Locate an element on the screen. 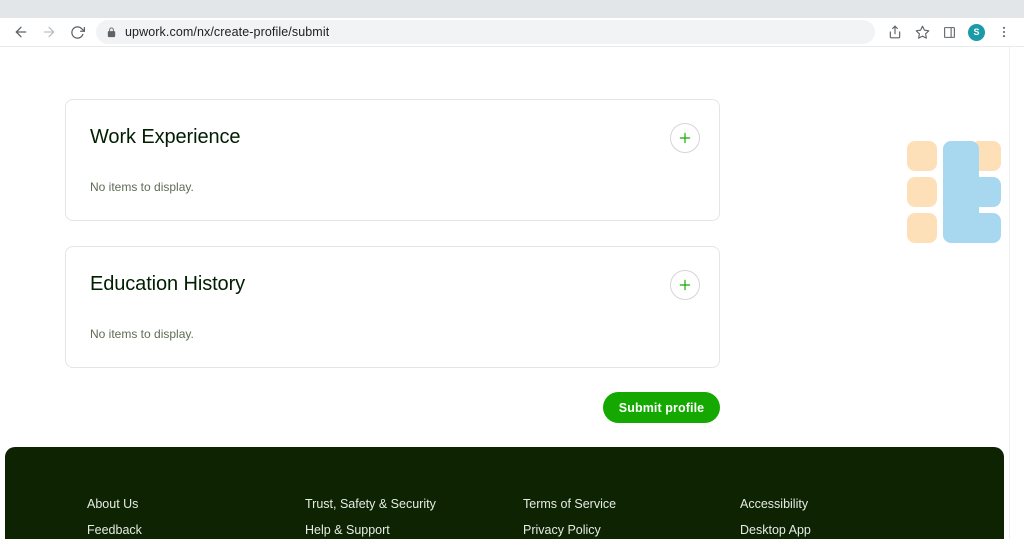 The width and height of the screenshot is (1024, 539). back-button is located at coordinates (21, 32).